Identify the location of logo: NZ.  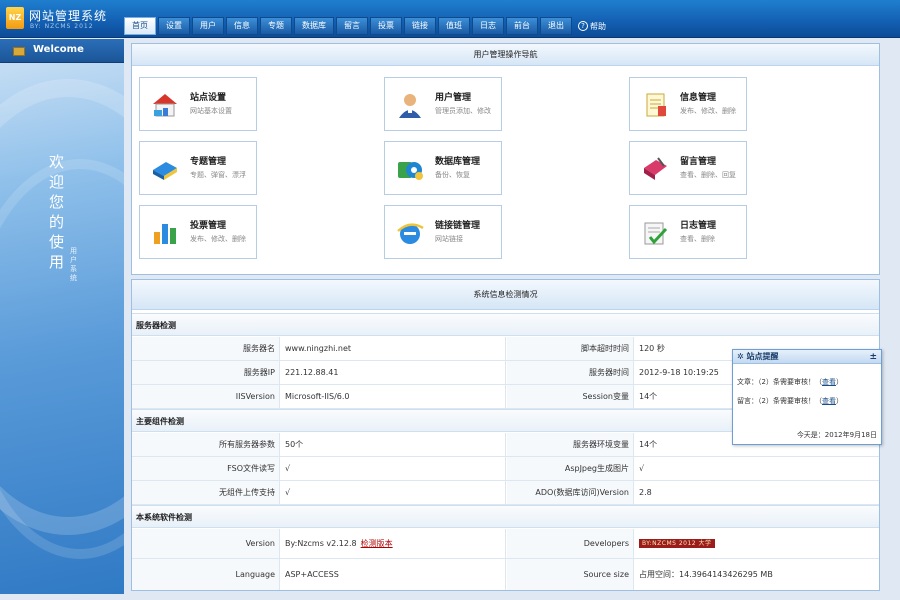
(15, 18).